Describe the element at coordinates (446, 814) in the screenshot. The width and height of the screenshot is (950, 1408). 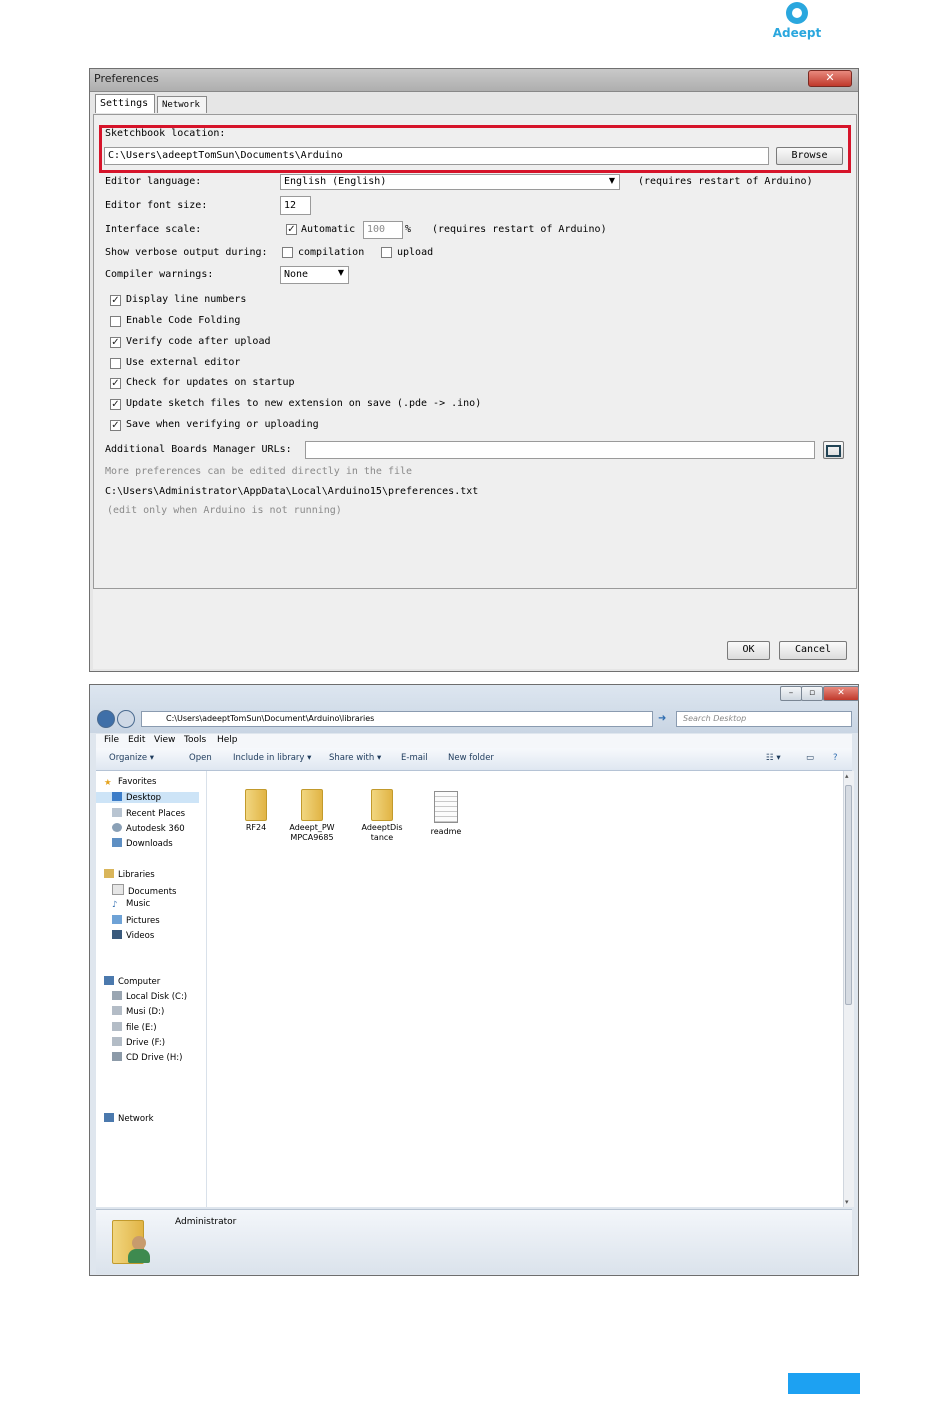
I see `file-item-readme: readme` at that location.